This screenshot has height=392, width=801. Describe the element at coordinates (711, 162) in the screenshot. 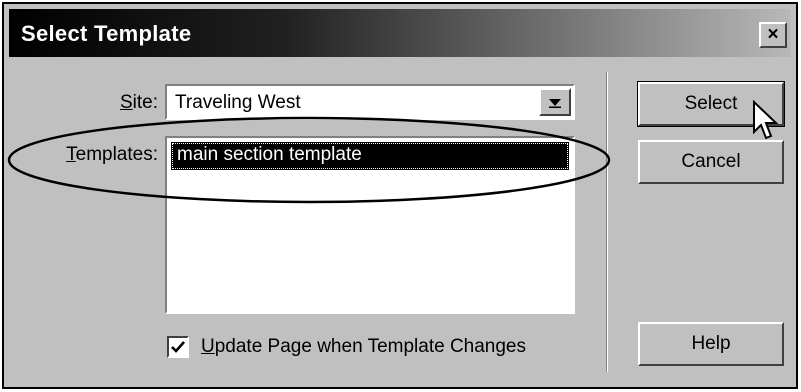

I see `cancel-button: Cancel` at that location.